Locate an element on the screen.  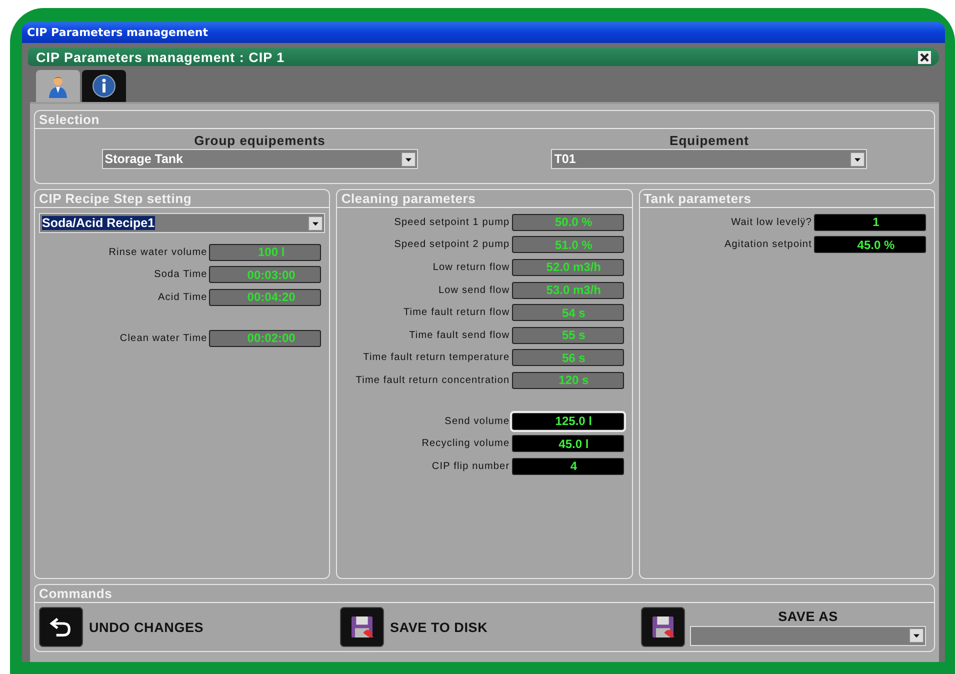
close-icon is located at coordinates (924, 57).